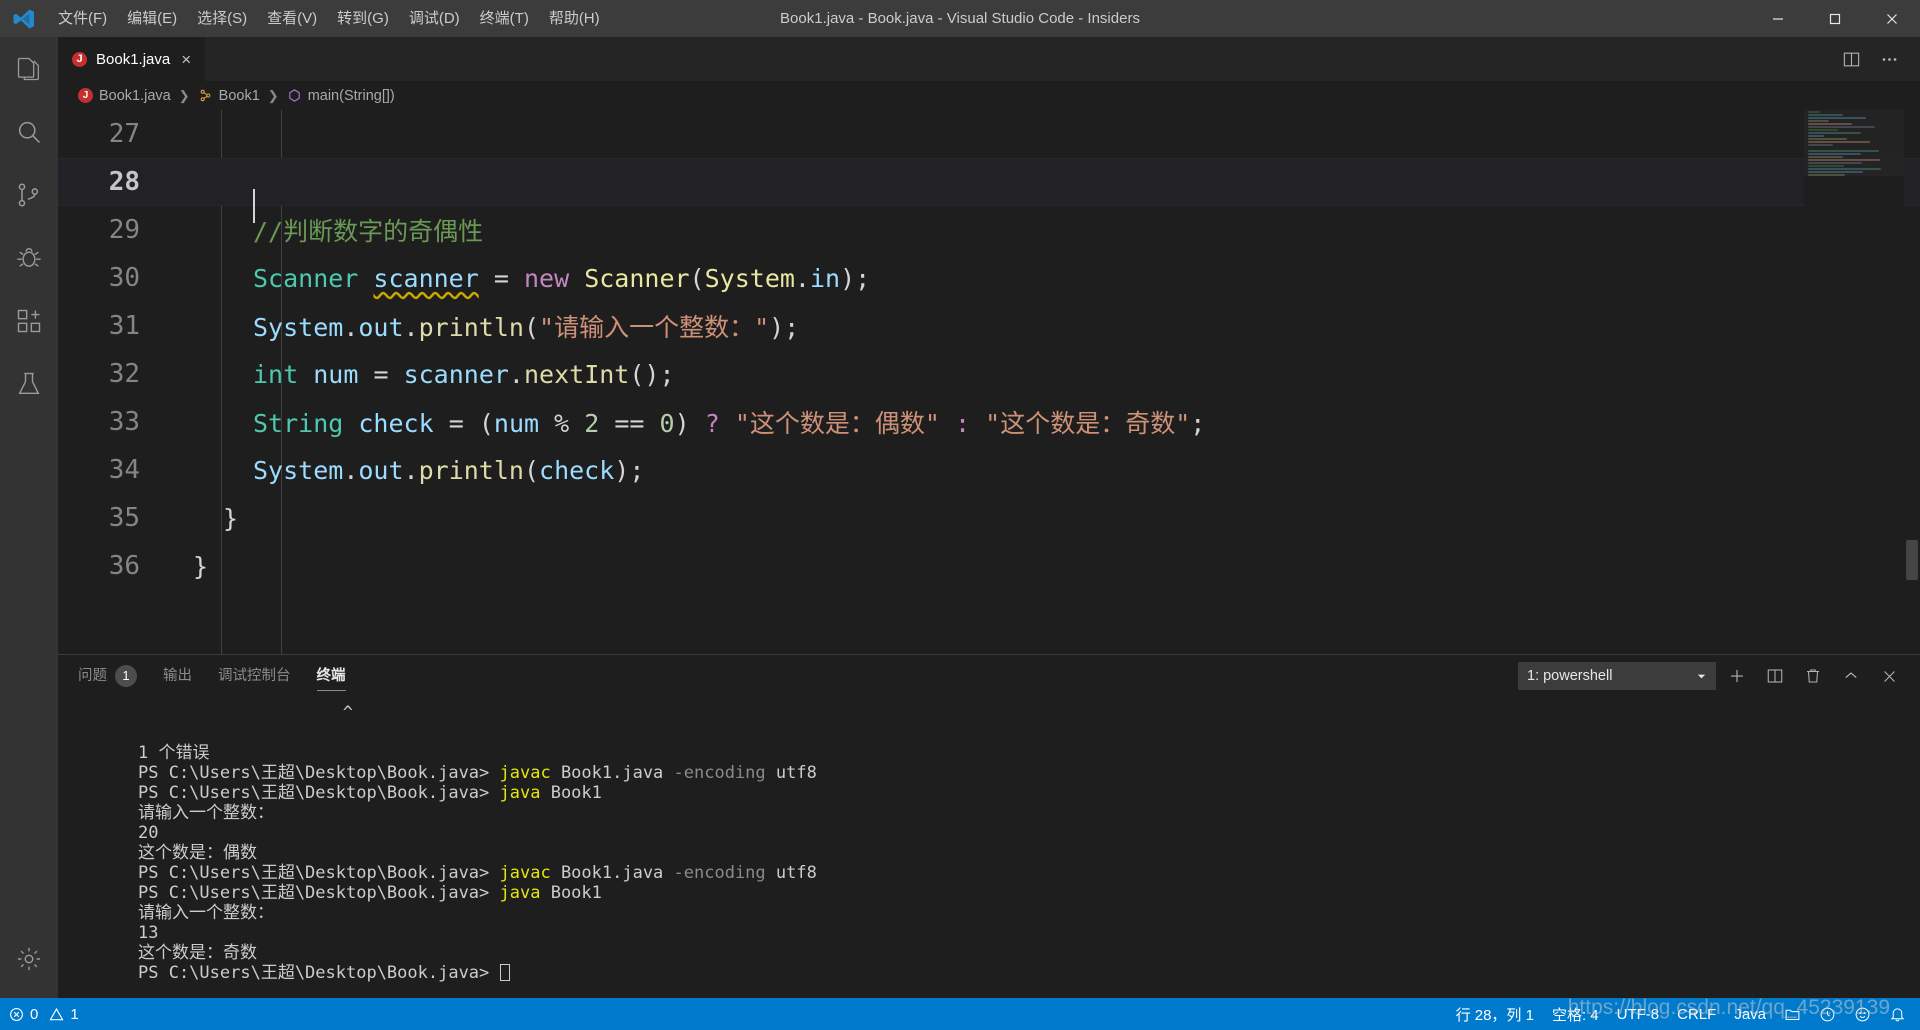  I want to click on files-icon, so click(29, 68).